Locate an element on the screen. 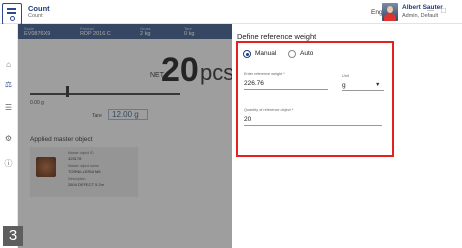  side-rail: ⌂ ⚖ ☰ ⚙ ⓘ is located at coordinates (9, 136).